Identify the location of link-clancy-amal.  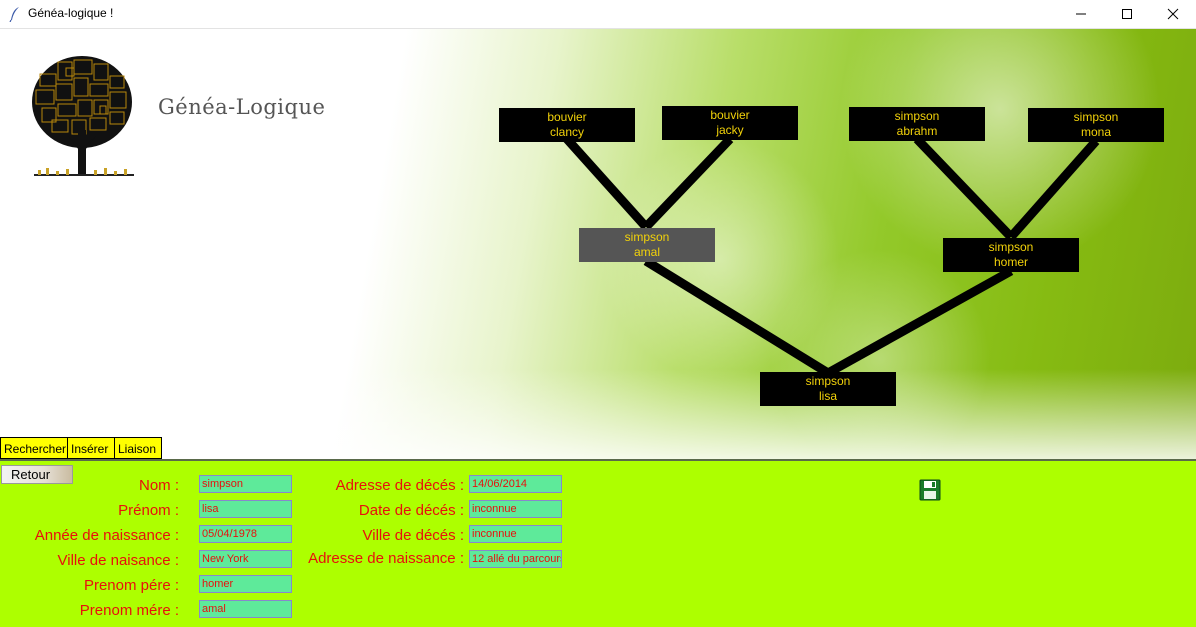
(606, 183).